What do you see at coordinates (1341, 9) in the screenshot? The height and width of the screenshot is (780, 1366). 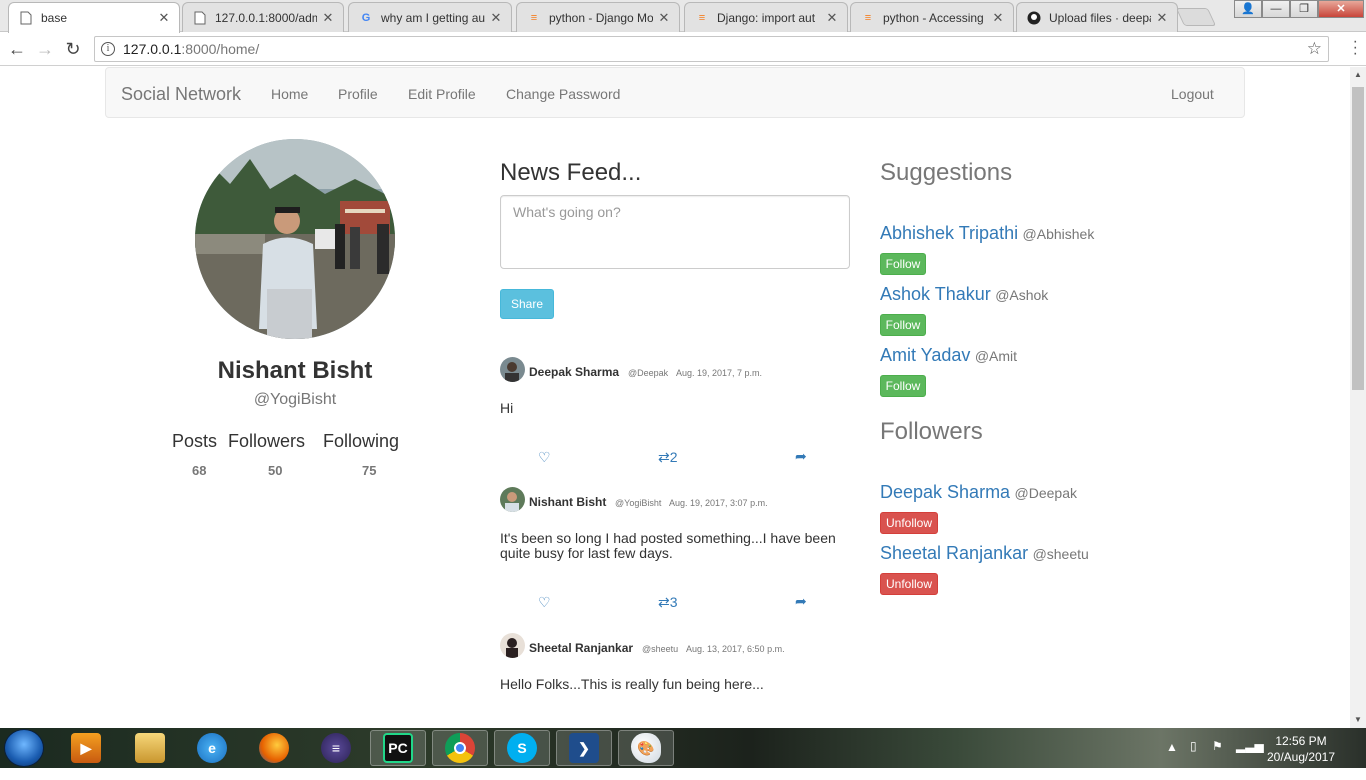 I see `close-window-button: ✕` at bounding box center [1341, 9].